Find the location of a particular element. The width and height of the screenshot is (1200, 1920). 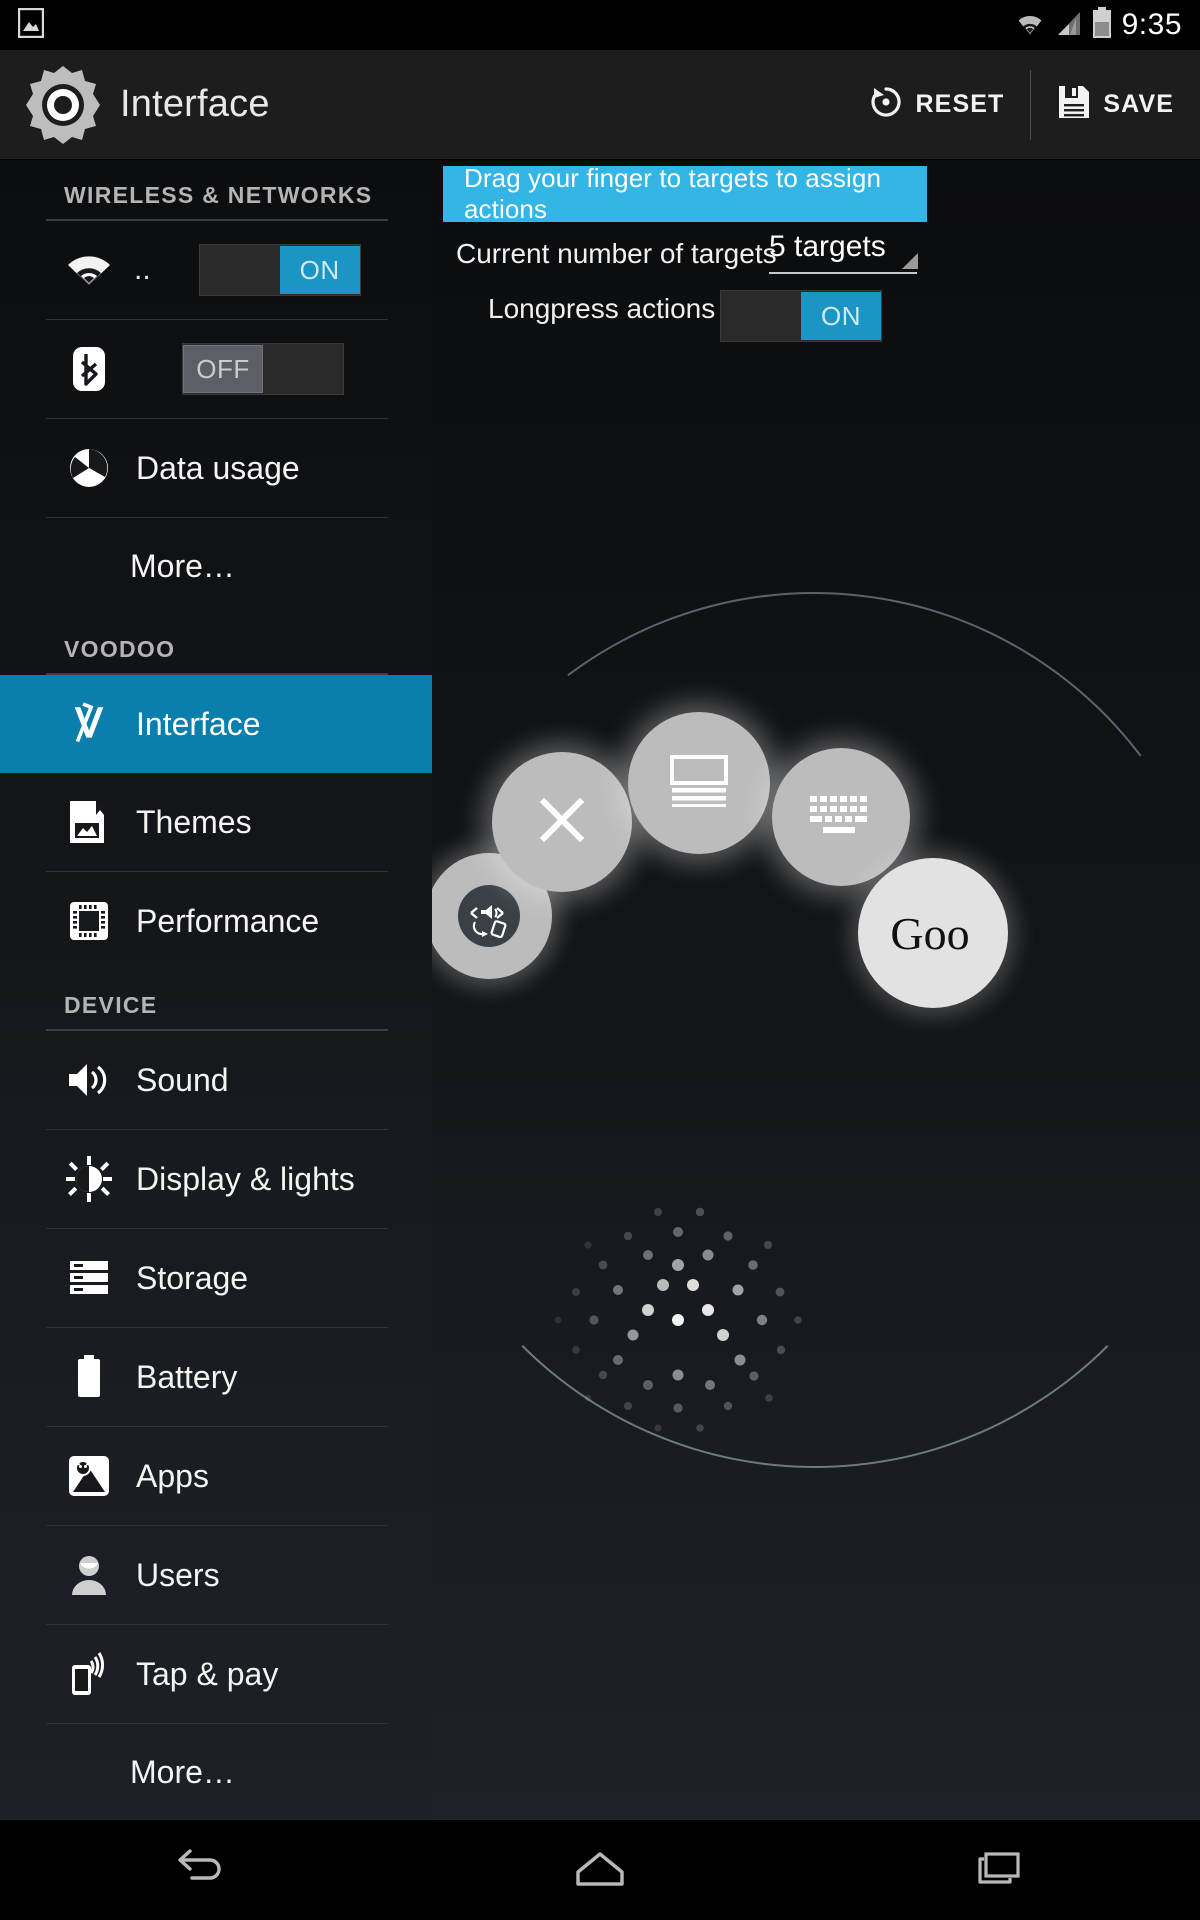

sidebar-item-themes: Themes is located at coordinates (216, 822).